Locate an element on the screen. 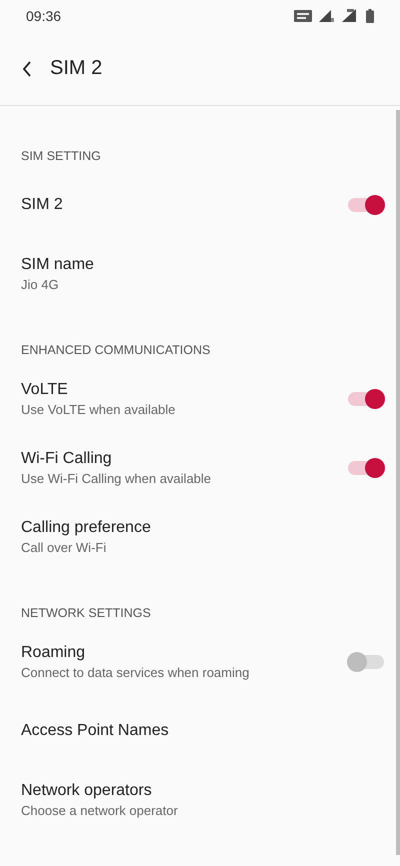 The width and height of the screenshot is (400, 866). section-header: ENHANCED COMMUNICATIONS is located at coordinates (116, 350).